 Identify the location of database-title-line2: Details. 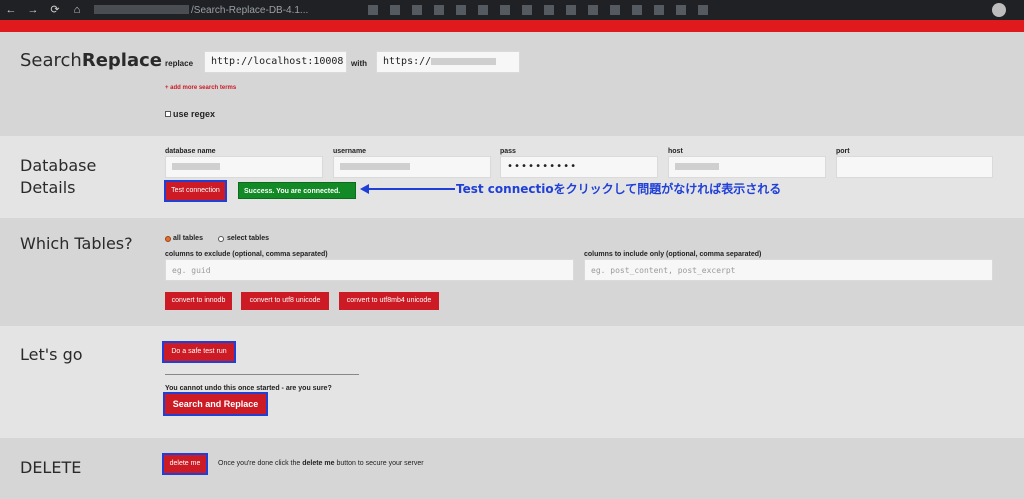
(48, 187).